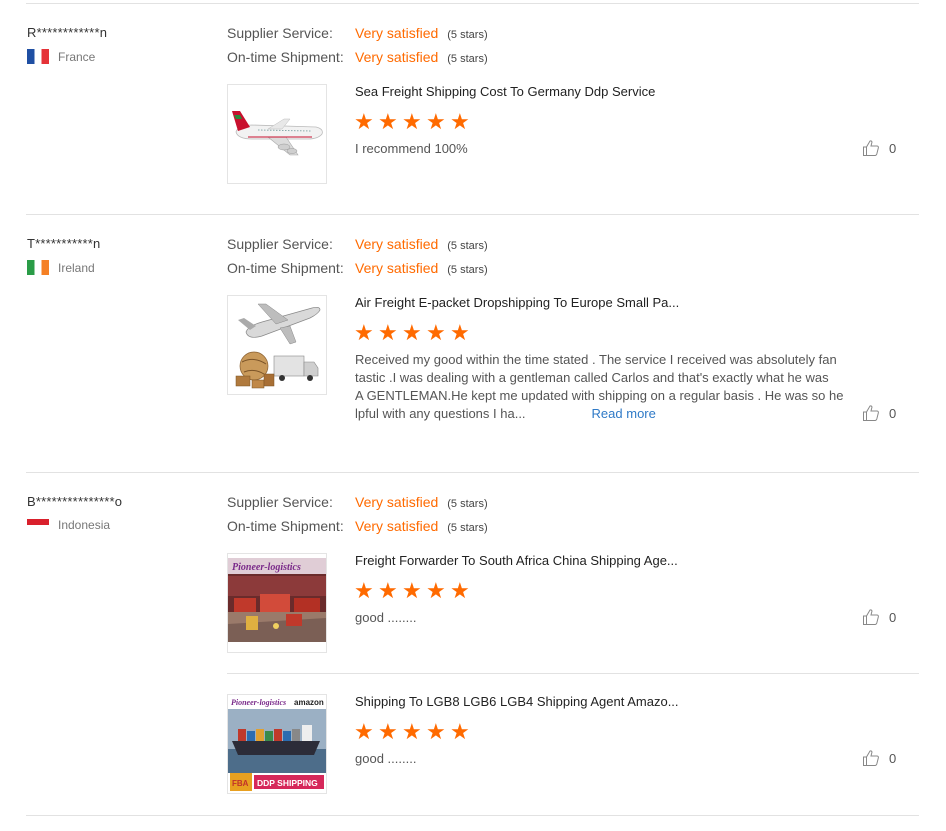  I want to click on air-freight-image, so click(277, 345).